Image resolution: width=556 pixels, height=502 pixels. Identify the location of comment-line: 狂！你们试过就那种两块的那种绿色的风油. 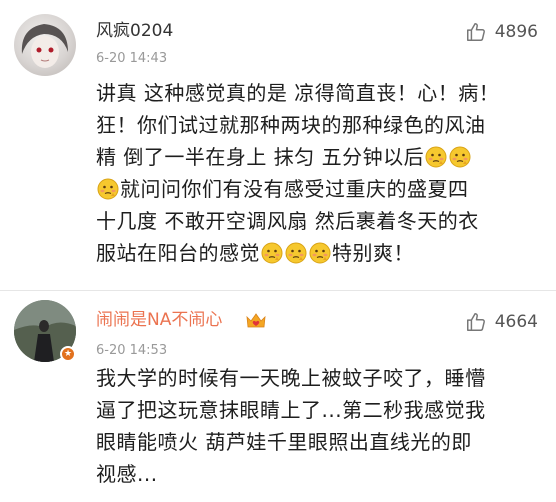
(291, 125).